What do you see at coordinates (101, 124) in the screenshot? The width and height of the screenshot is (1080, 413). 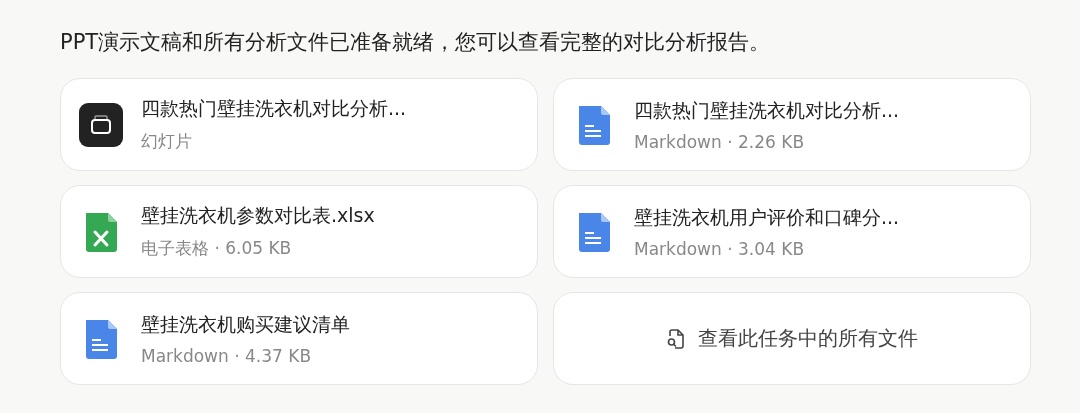 I see `slides-icon` at bounding box center [101, 124].